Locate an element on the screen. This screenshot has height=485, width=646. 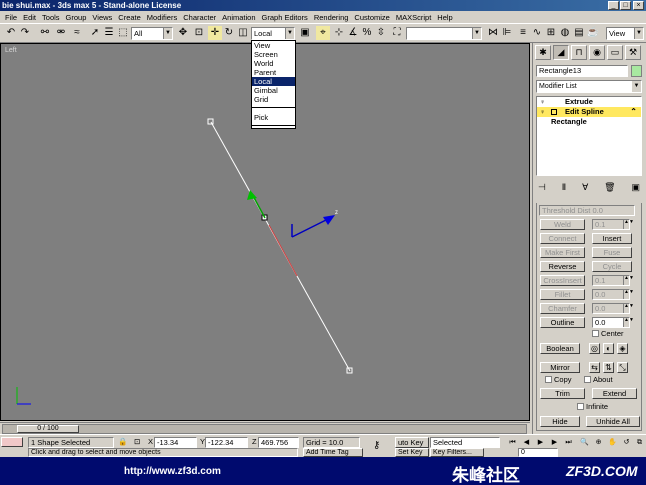
go-to-end-icon: ⏭ is located at coordinates (568, 443).